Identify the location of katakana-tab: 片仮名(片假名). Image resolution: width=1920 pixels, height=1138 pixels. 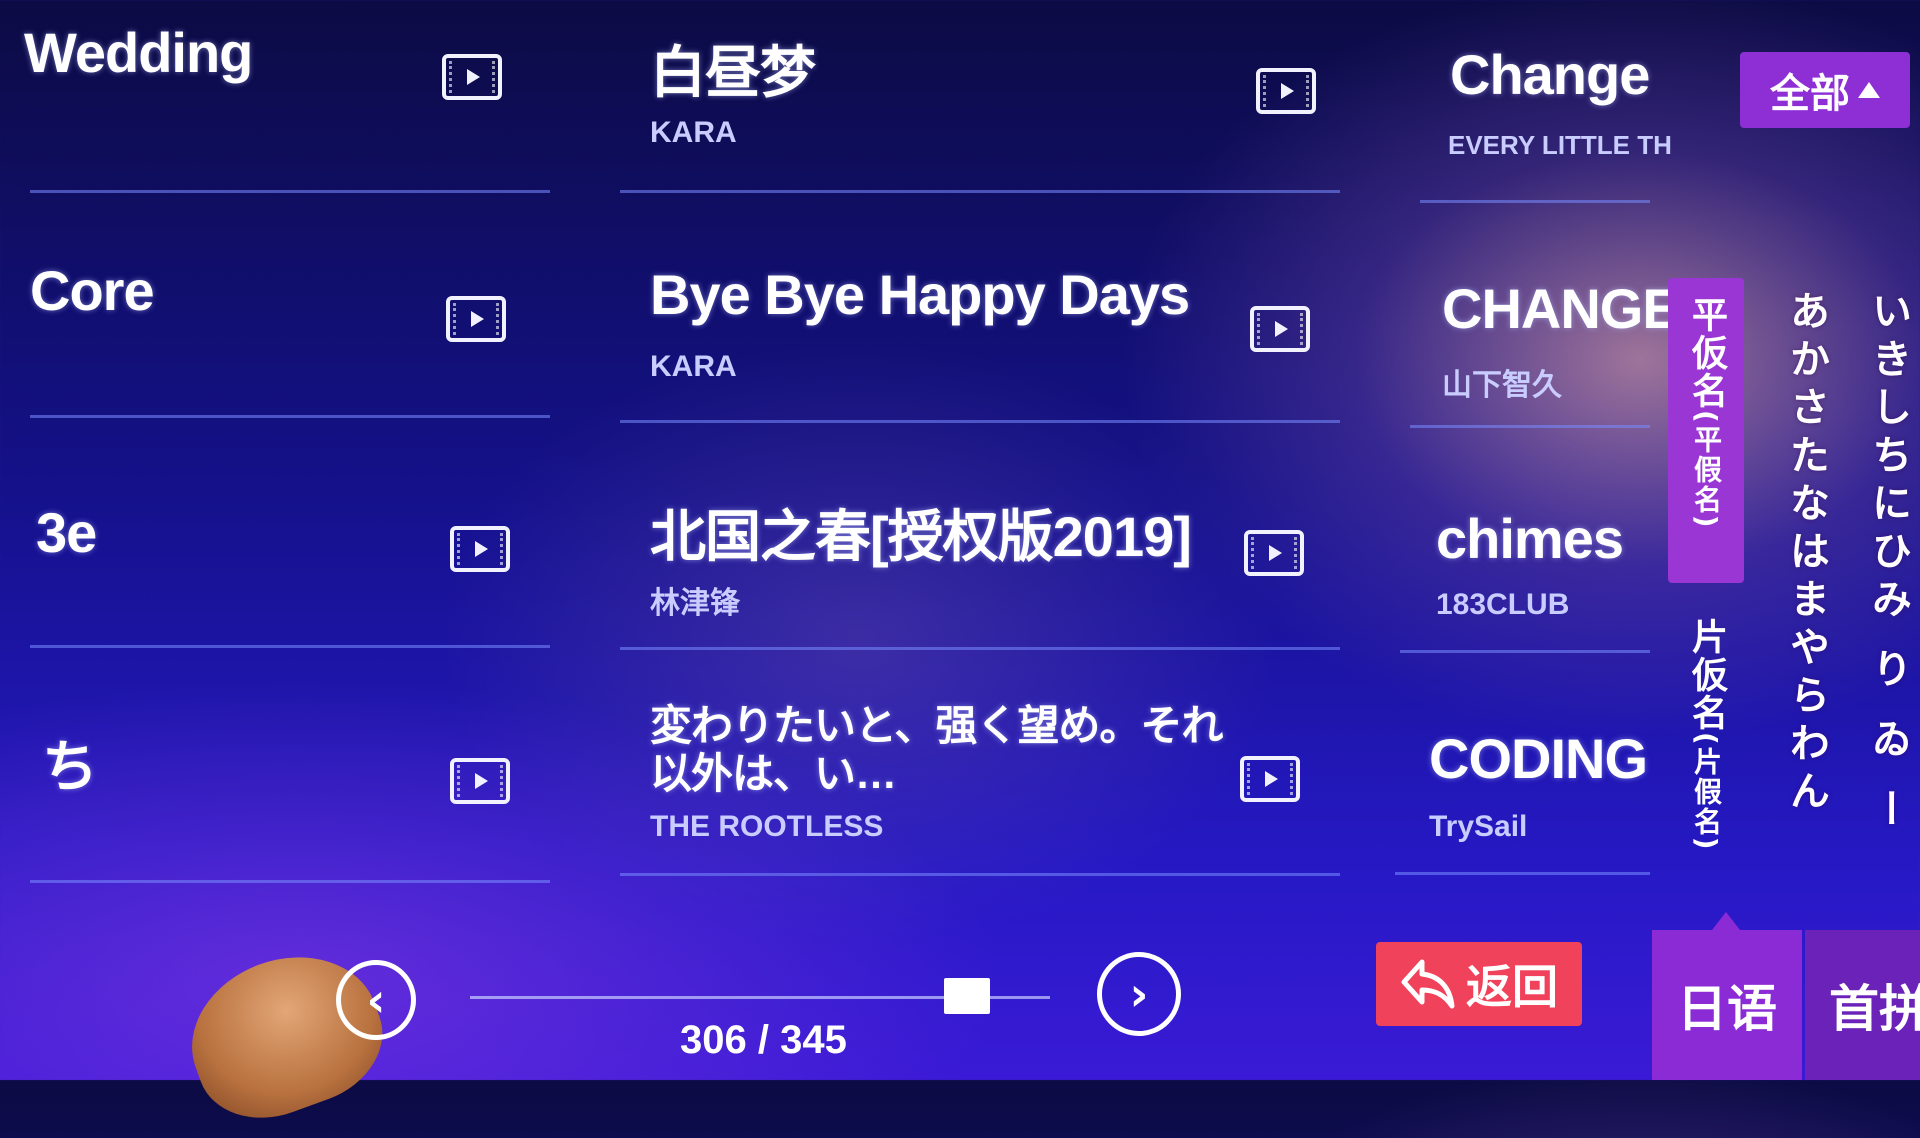
(1706, 735).